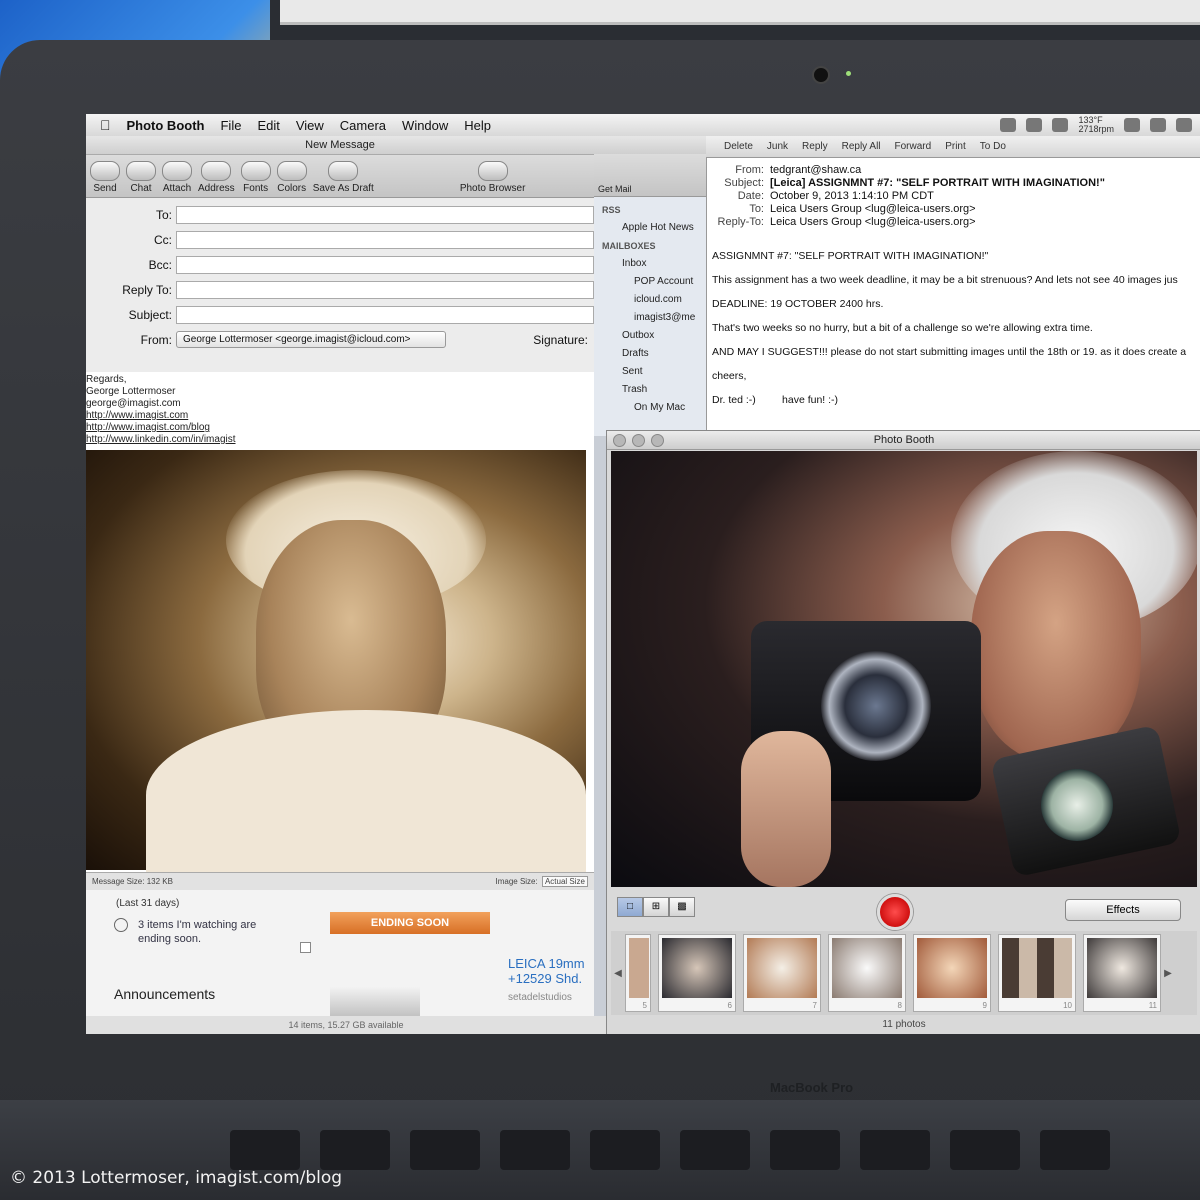  I want to click on bcc-field, so click(385, 264).